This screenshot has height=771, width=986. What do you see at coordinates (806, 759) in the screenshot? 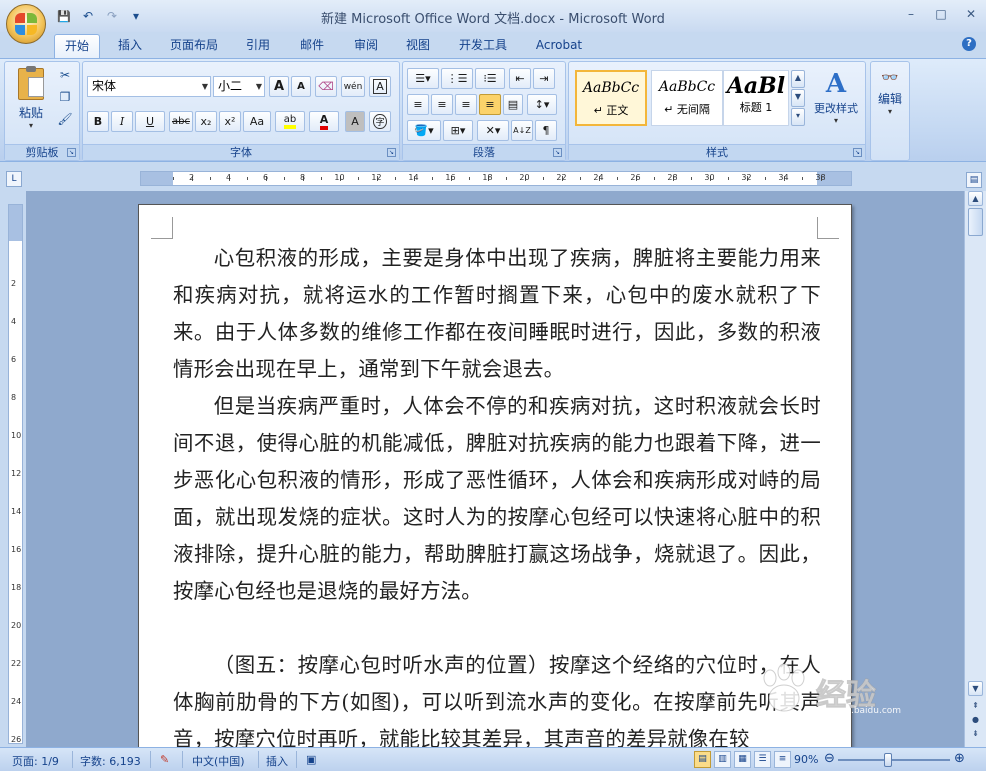
I see `zoom-level: 90%` at bounding box center [806, 759].